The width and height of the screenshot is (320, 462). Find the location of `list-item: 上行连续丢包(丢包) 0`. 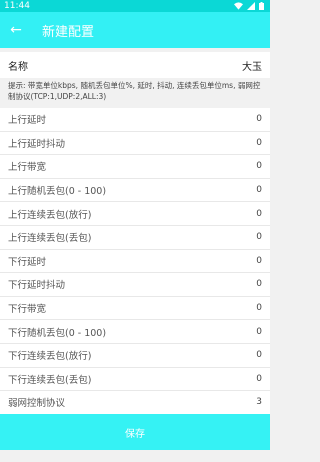

list-item: 上行连续丢包(丢包) 0 is located at coordinates (135, 238).